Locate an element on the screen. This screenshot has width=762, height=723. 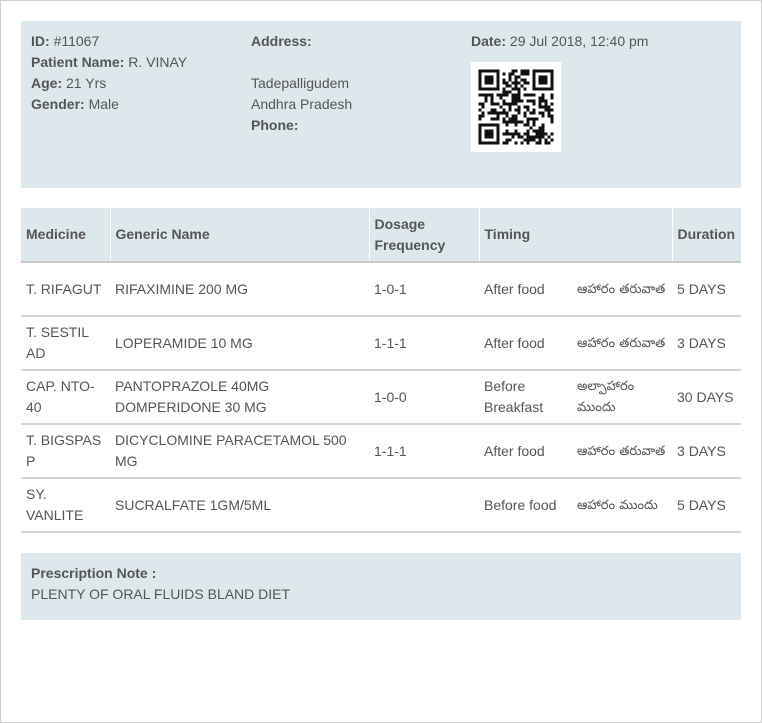
id-label: ID: is located at coordinates (40, 41).